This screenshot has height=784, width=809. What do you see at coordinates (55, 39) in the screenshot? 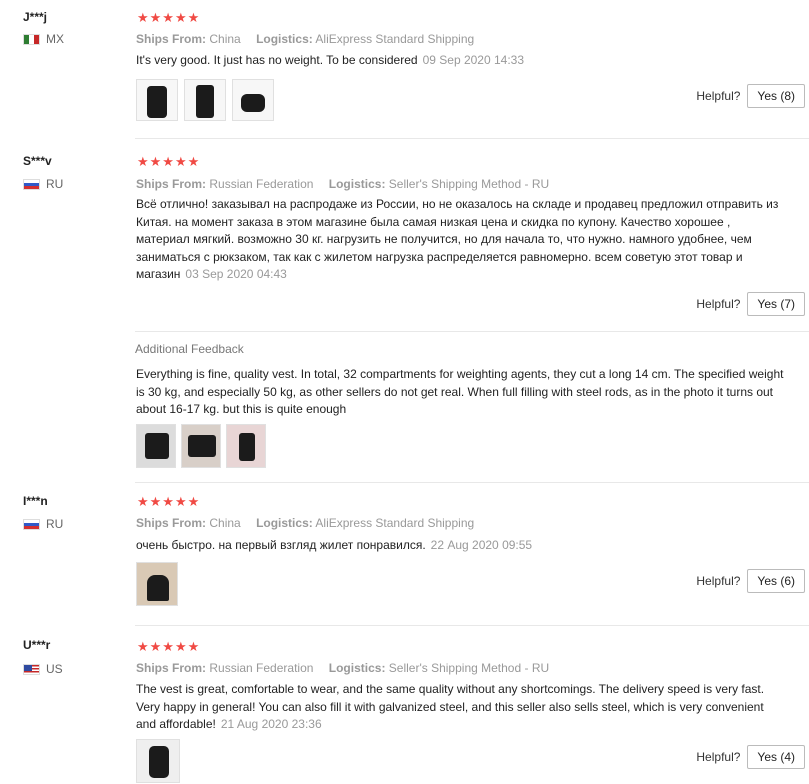
I see `country-code: MX` at bounding box center [55, 39].